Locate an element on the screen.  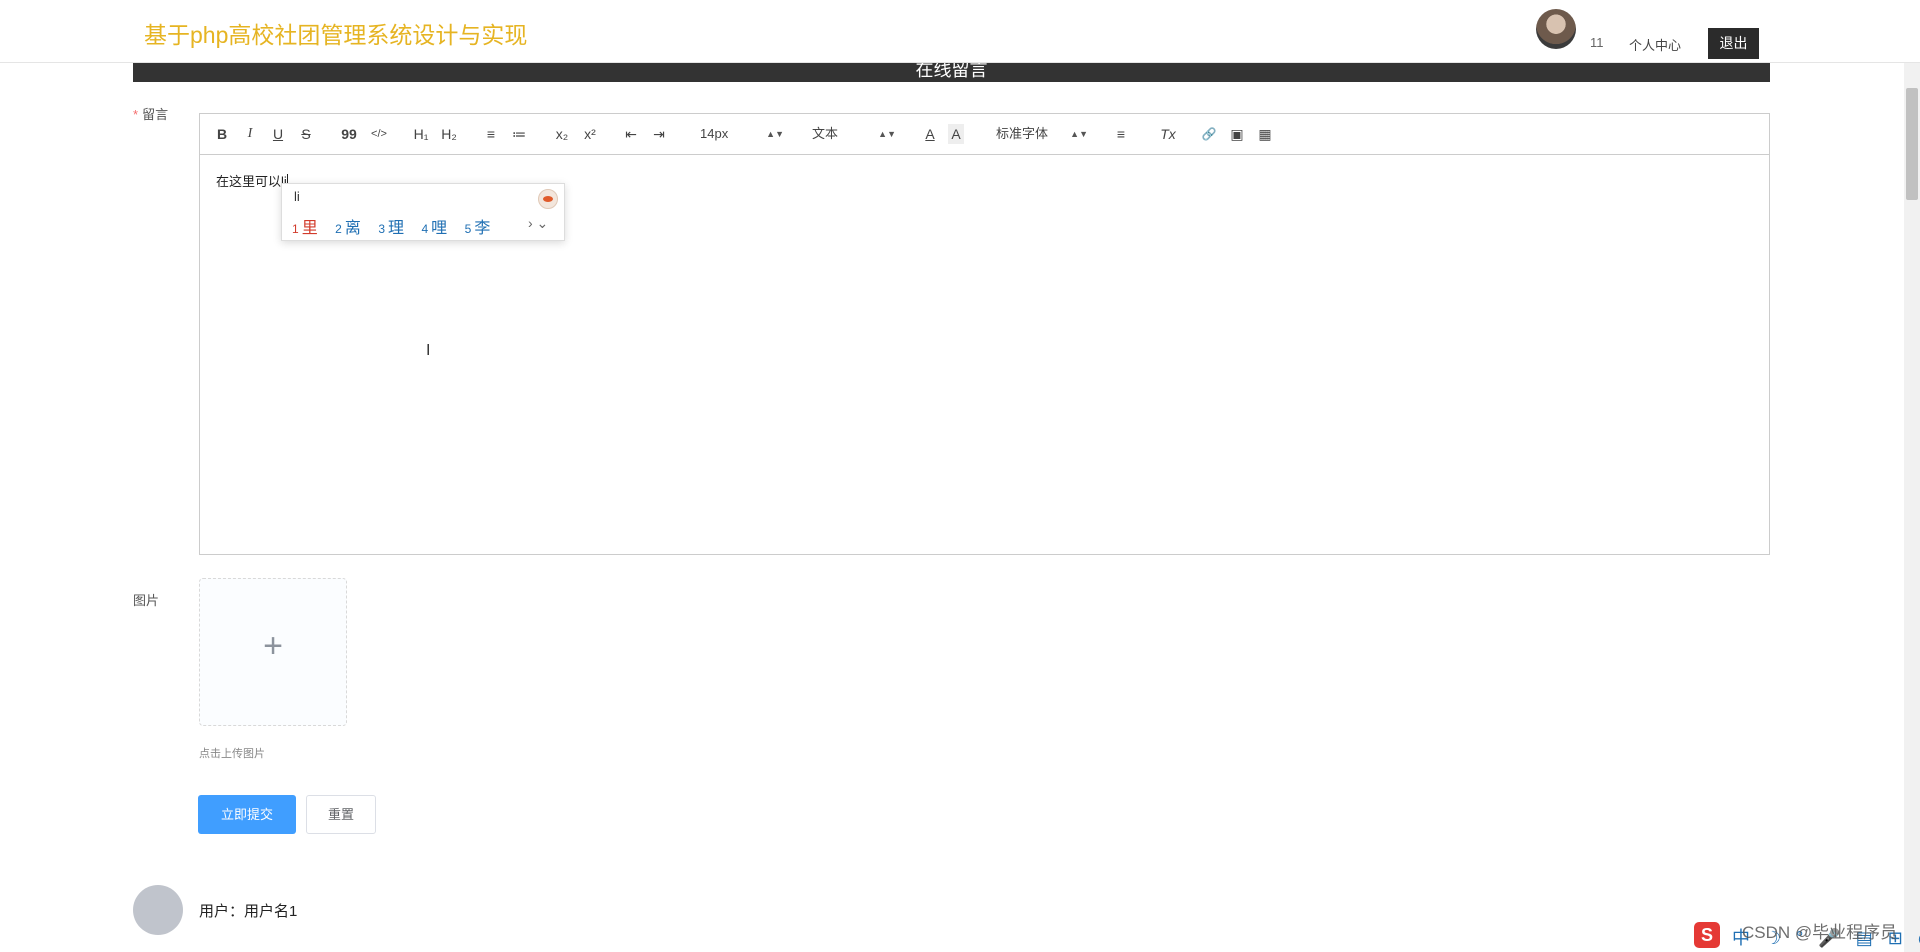
user-avatar is located at coordinates (1556, 29).